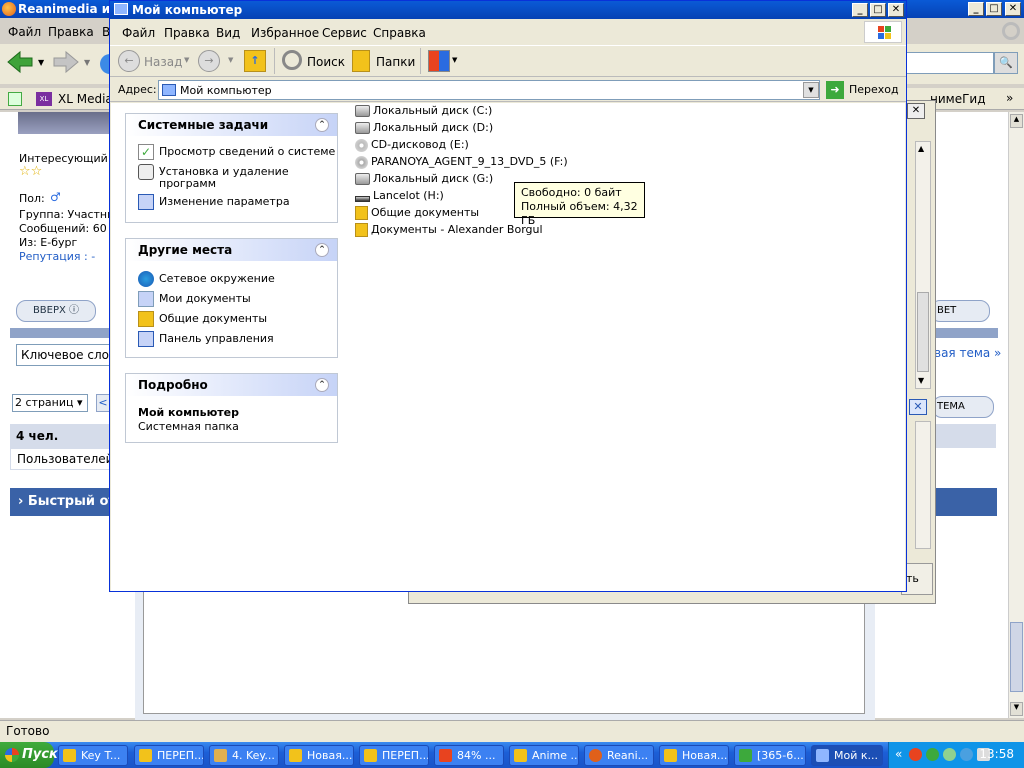  Describe the element at coordinates (958, 99) in the screenshot. I see `bookmark-animegid: нимеГид` at that location.